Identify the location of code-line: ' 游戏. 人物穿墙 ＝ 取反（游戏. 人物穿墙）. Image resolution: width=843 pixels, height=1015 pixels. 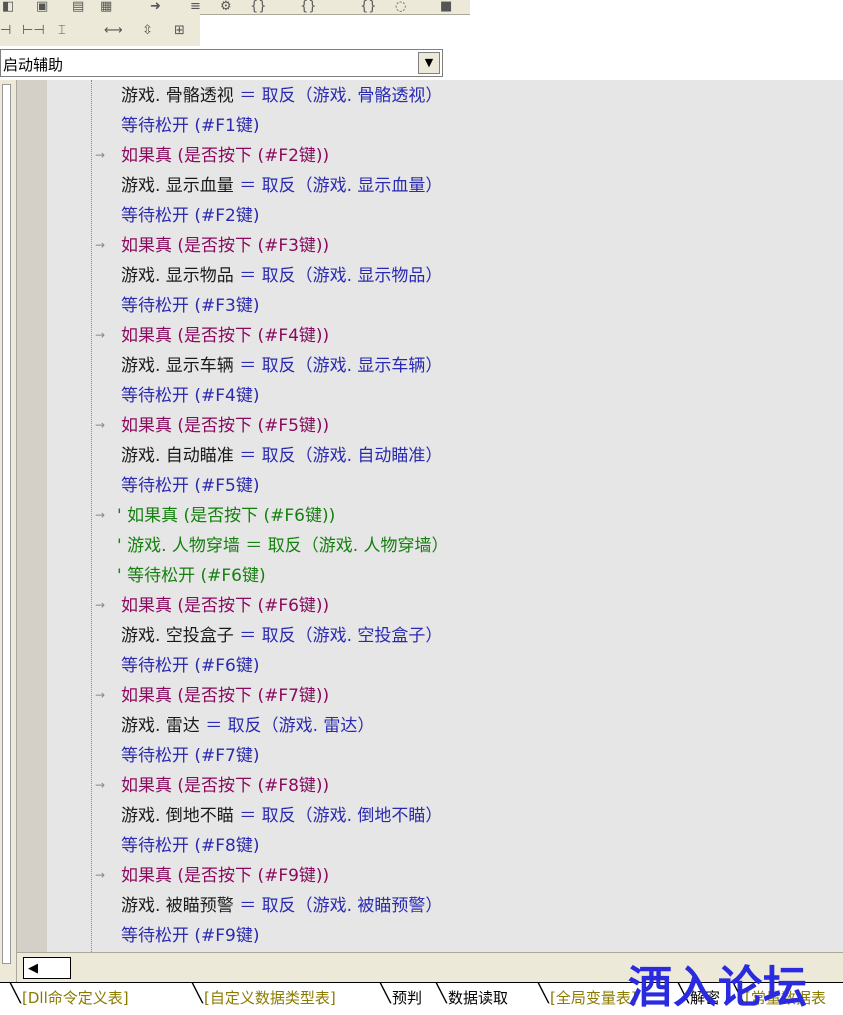
(283, 546).